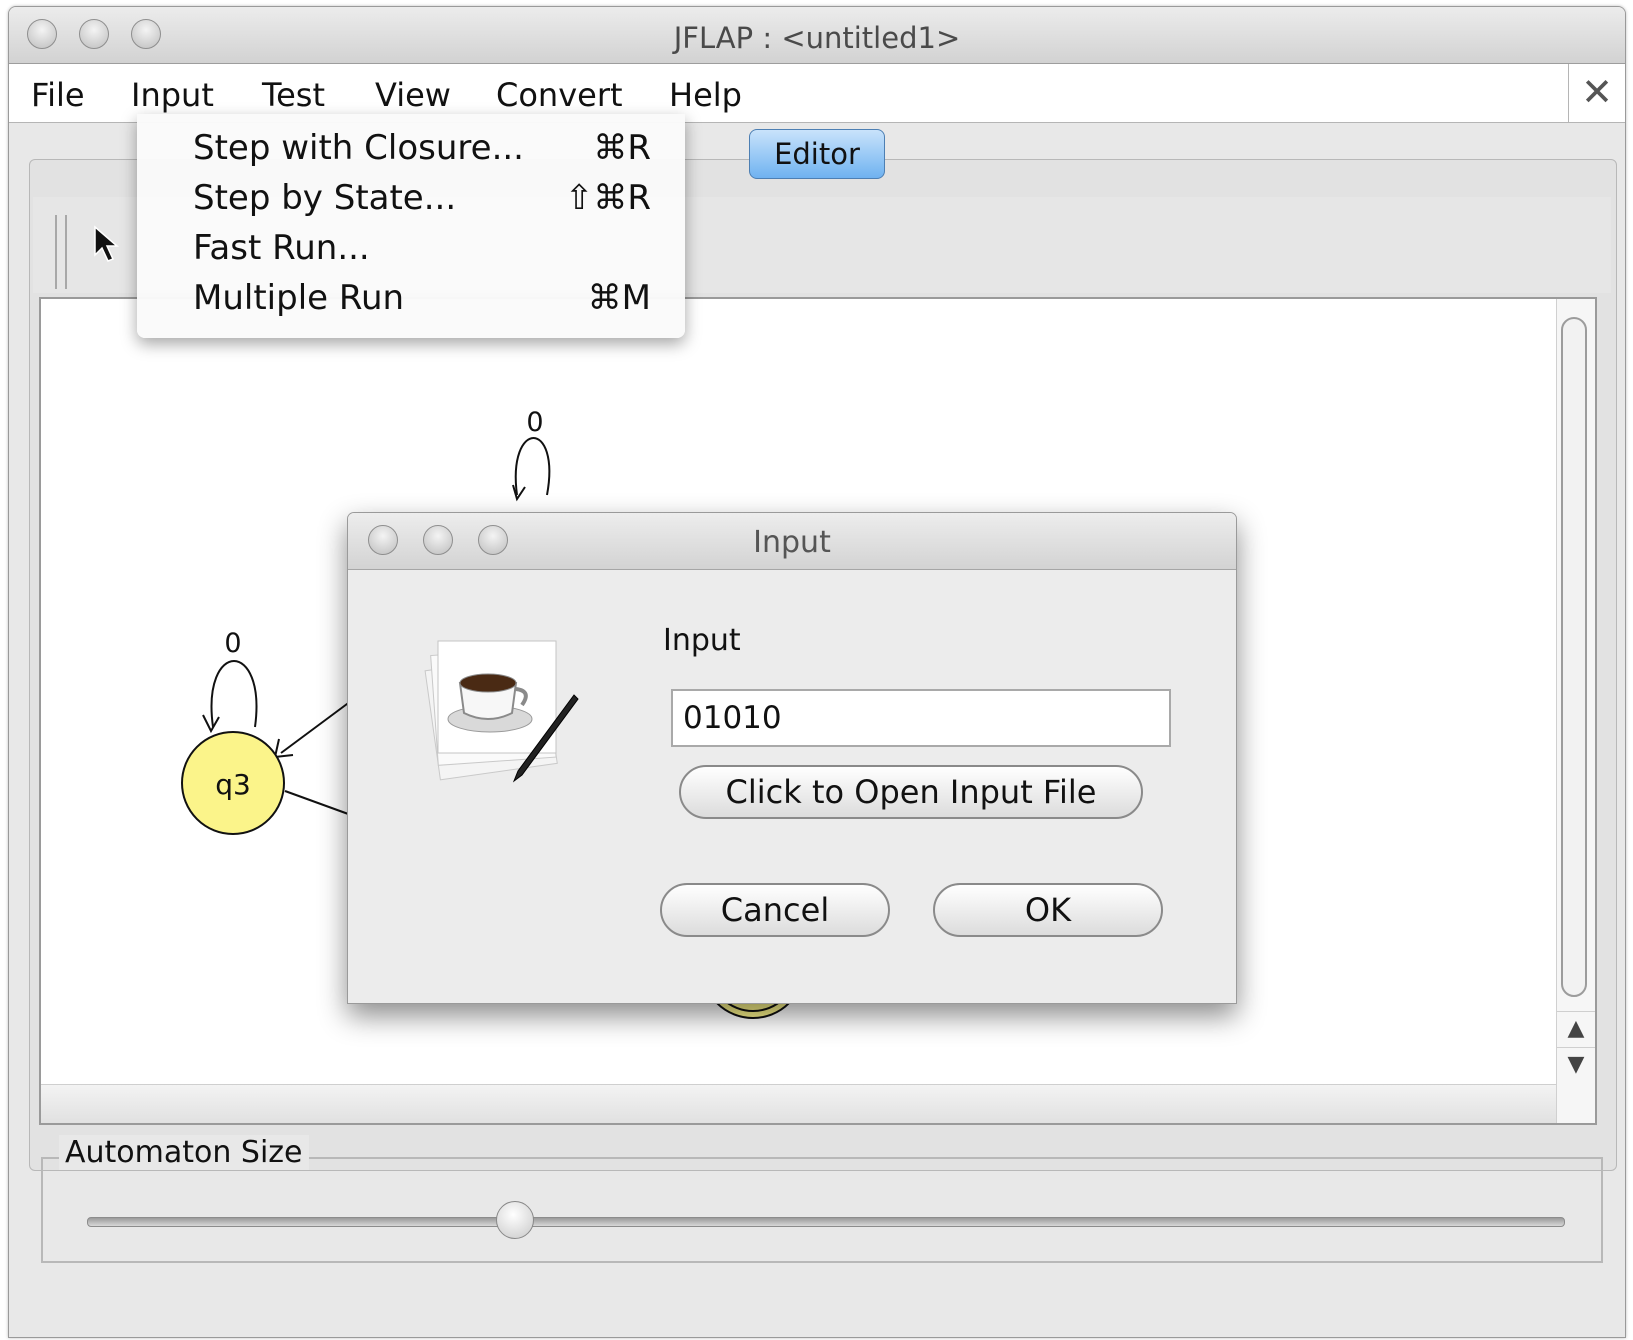  Describe the element at coordinates (61, 252) in the screenshot. I see `toolbar-grip-icon` at that location.